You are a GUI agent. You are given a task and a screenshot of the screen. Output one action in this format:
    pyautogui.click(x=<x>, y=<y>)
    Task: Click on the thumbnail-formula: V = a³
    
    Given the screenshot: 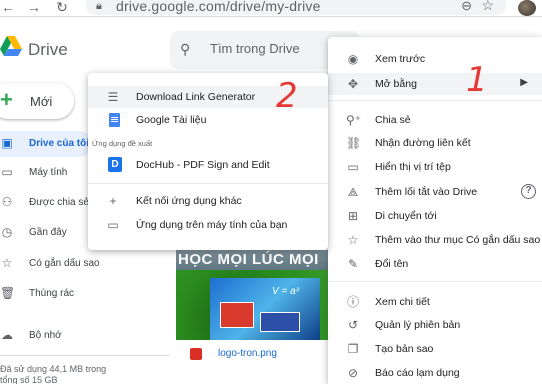 What is the action you would take?
    pyautogui.click(x=285, y=291)
    